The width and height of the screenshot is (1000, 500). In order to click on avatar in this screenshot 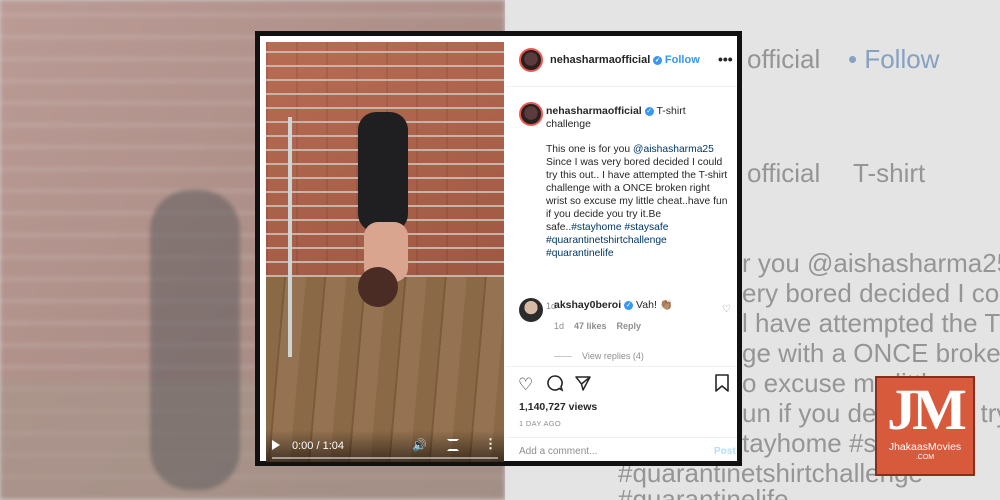, I will do `click(531, 60)`.